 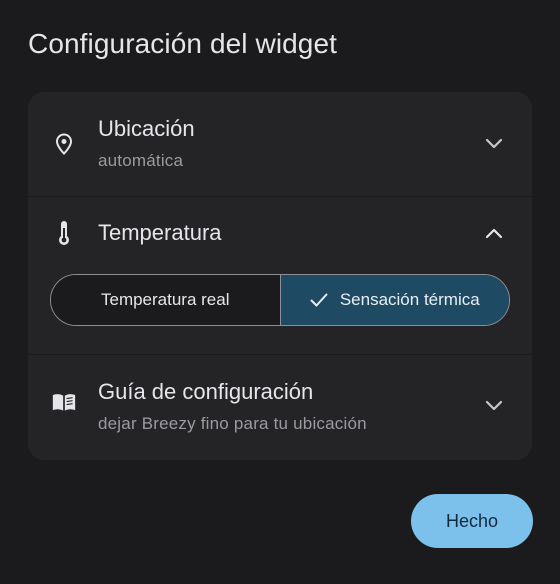 What do you see at coordinates (64, 144) in the screenshot?
I see `location-pin-icon` at bounding box center [64, 144].